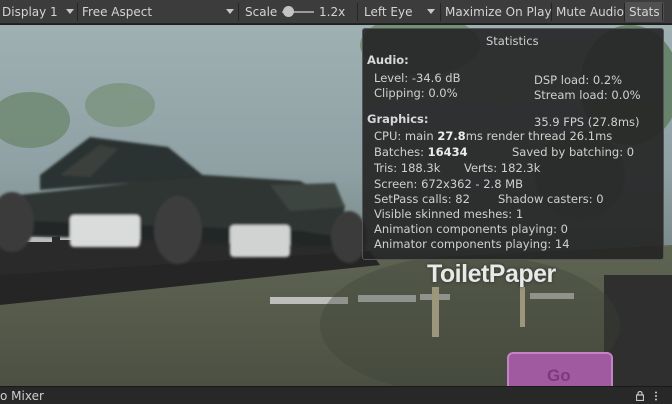 The image size is (672, 404). What do you see at coordinates (332, 12) in the screenshot?
I see `scale-value: 1.2x` at bounding box center [332, 12].